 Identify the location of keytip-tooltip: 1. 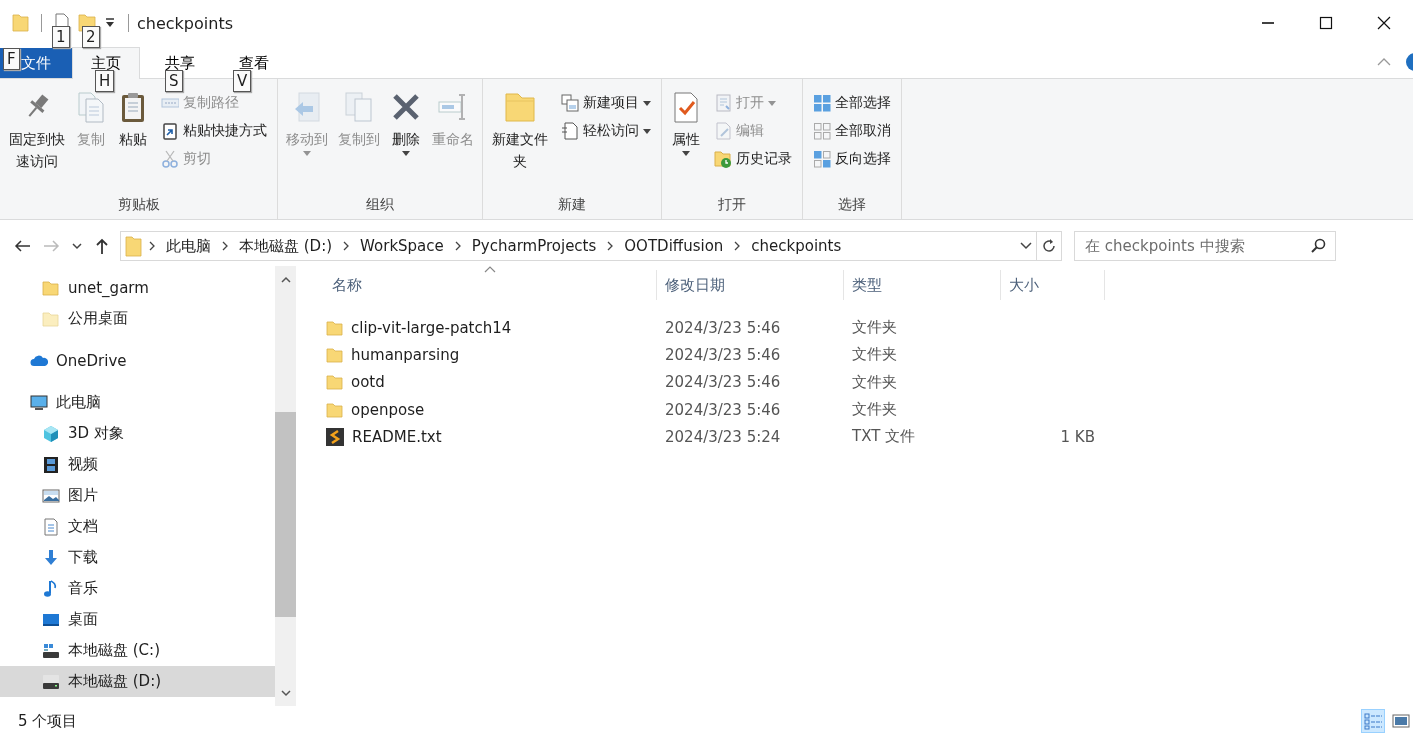
(61, 37).